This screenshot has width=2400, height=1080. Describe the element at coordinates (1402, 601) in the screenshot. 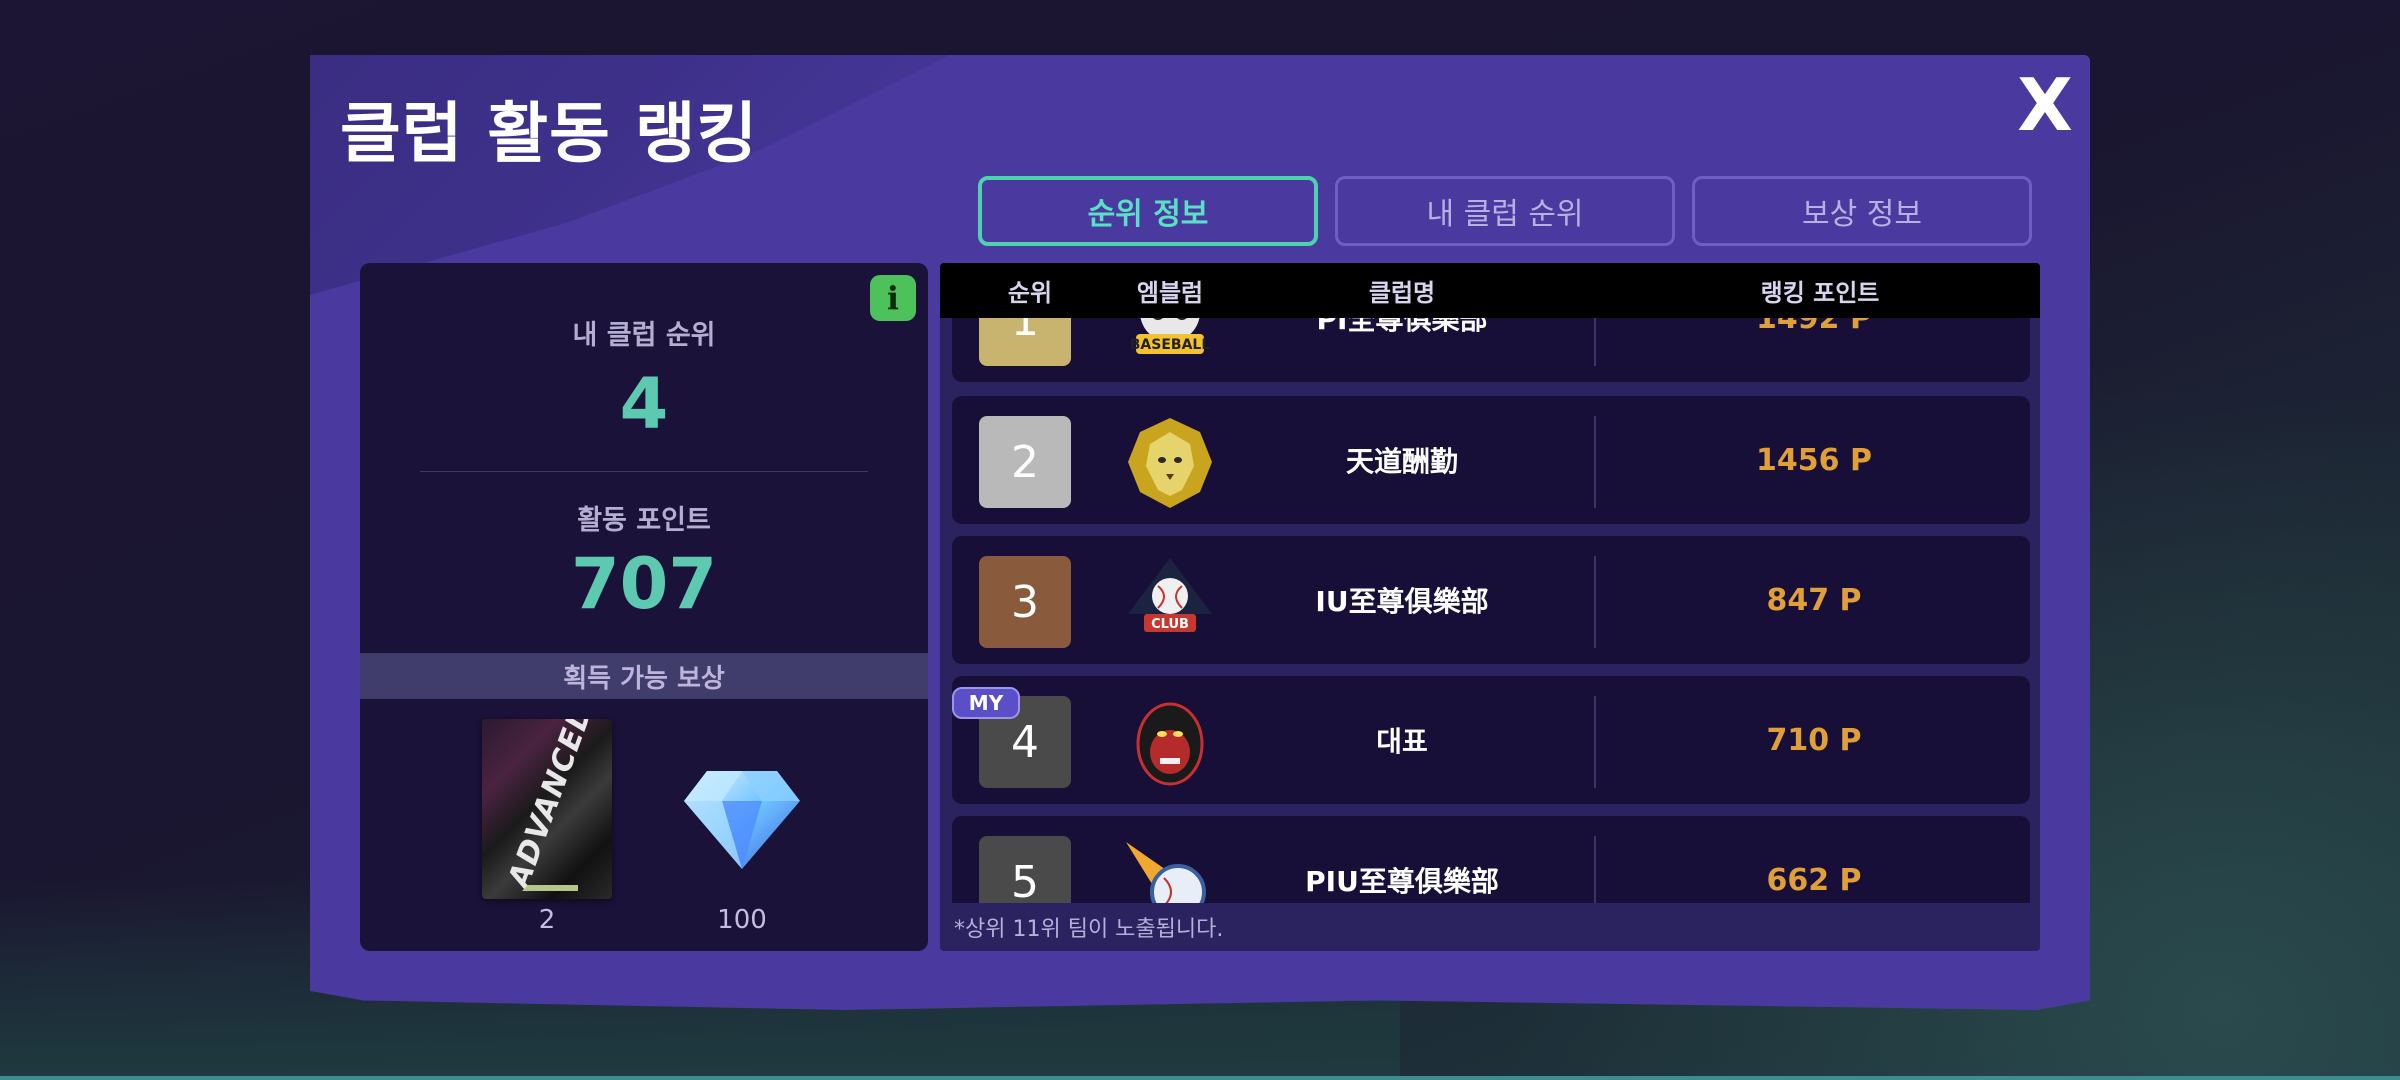

I see `club-name: IU至尊俱樂部` at that location.